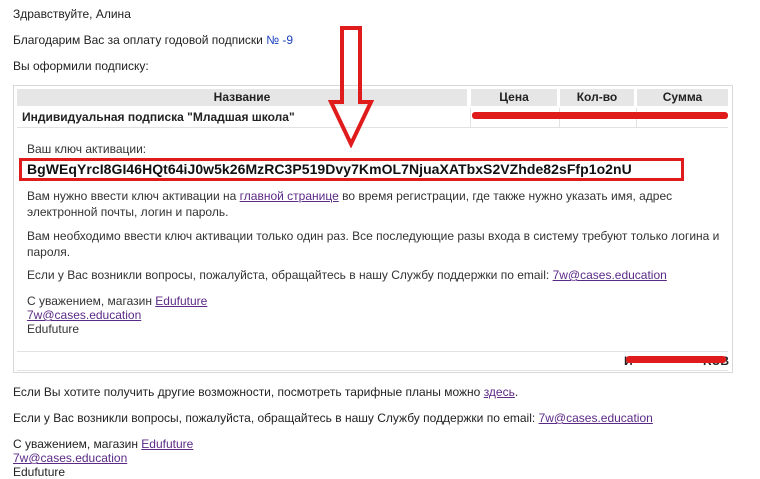 This screenshot has width=760, height=479. Describe the element at coordinates (596, 418) in the screenshot. I see `bottom-support-email-link: 7w@cases.education` at that location.